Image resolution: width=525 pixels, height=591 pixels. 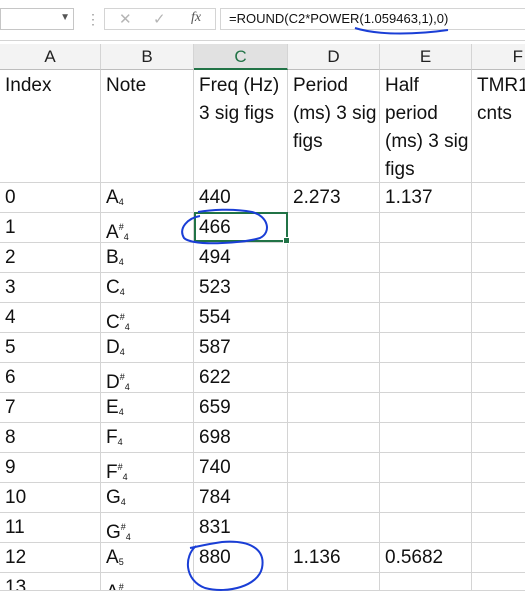 What do you see at coordinates (241, 438) in the screenshot?
I see `table-cell: 698` at bounding box center [241, 438].